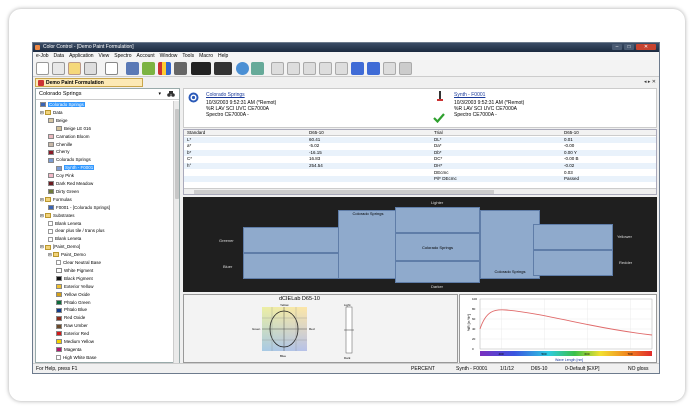 The width and height of the screenshot is (695, 410). What do you see at coordinates (58, 68) in the screenshot?
I see `open-icon` at bounding box center [58, 68].